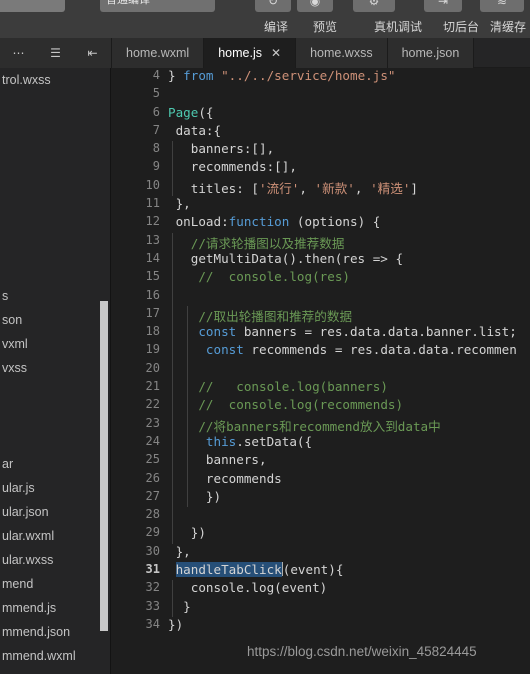  Describe the element at coordinates (321, 626) in the screenshot. I see `code-line: 34})` at that location.